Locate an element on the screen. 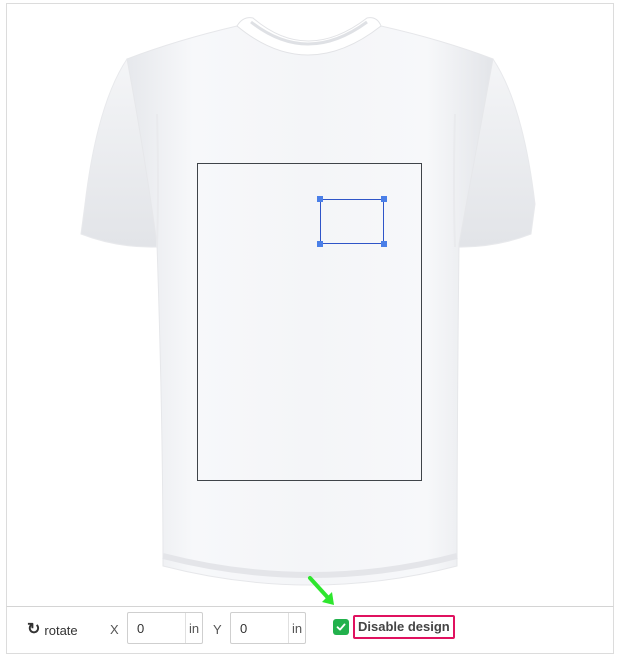 This screenshot has width=622, height=662. y-coordinate-group: in is located at coordinates (268, 628).